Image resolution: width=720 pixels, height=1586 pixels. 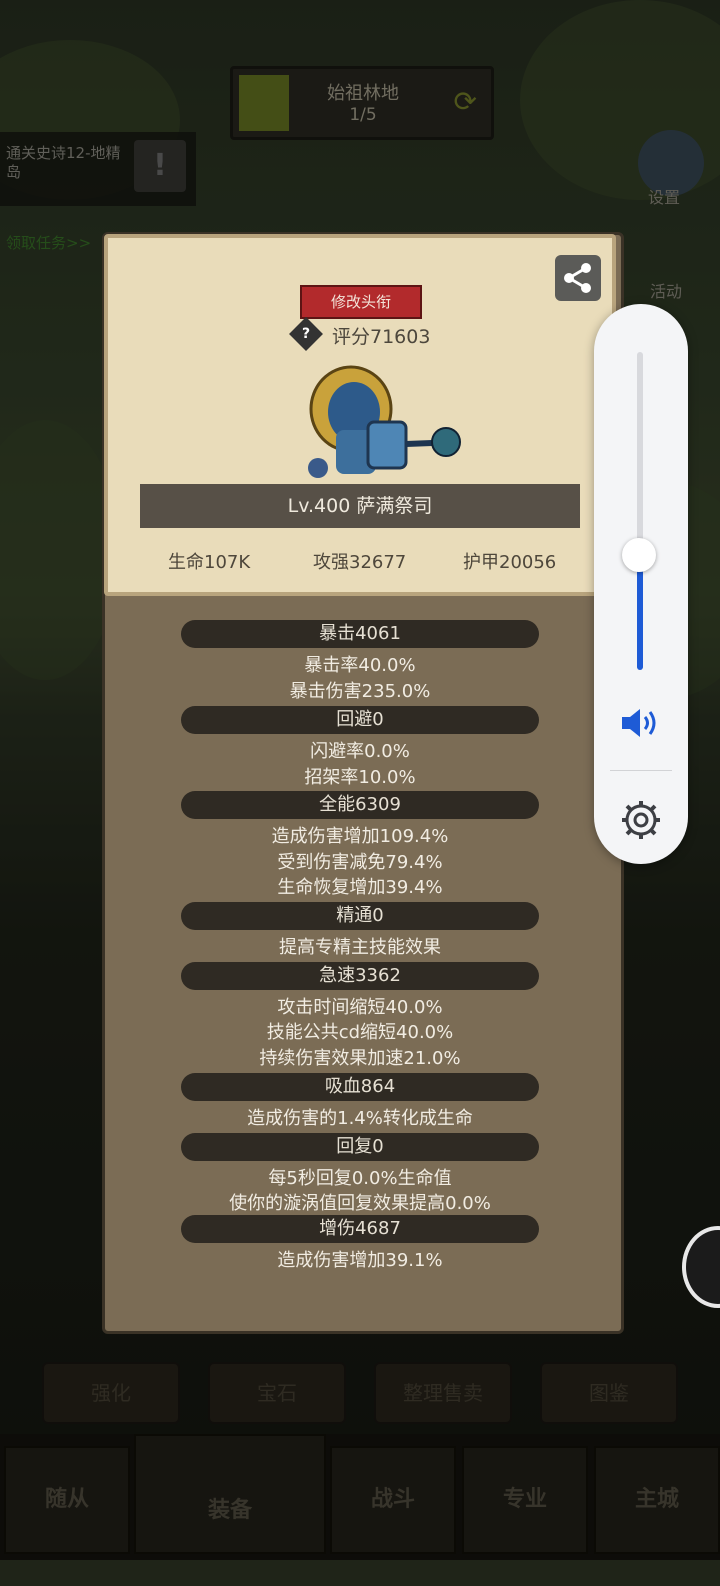 I want to click on stat-attack-power: 攻强32677, so click(x=360, y=562).